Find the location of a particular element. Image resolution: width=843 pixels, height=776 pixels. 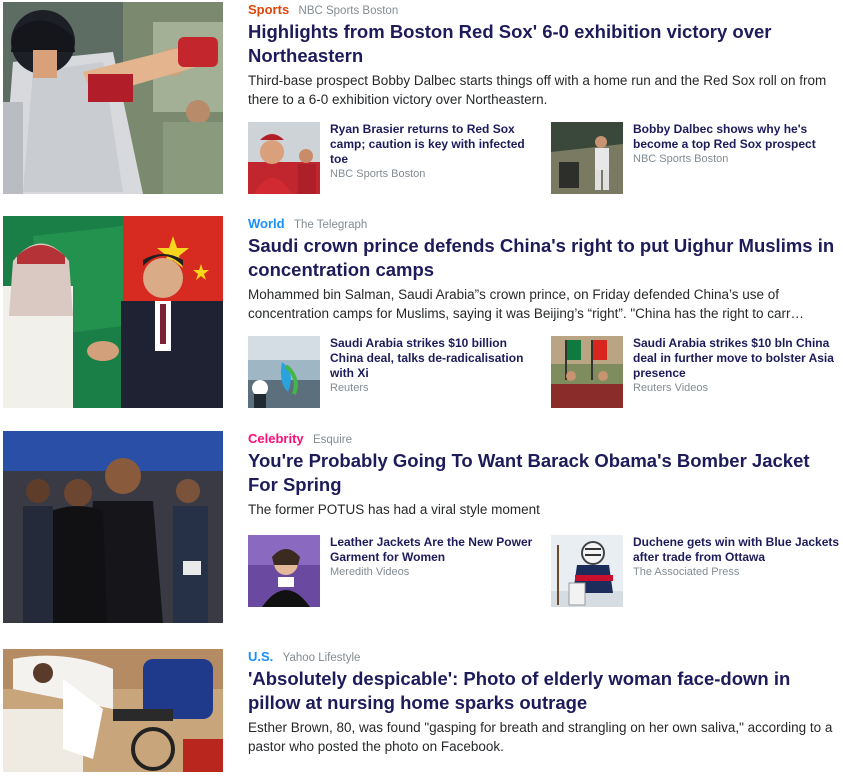

category-link: Celebrity is located at coordinates (276, 438).